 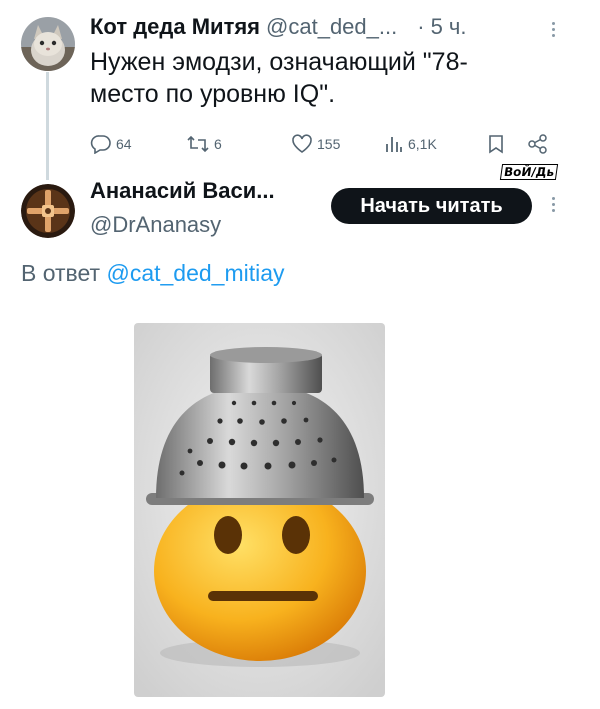 I want to click on reply-context: В ответ @cat_ded_mitiay, so click(x=153, y=273).